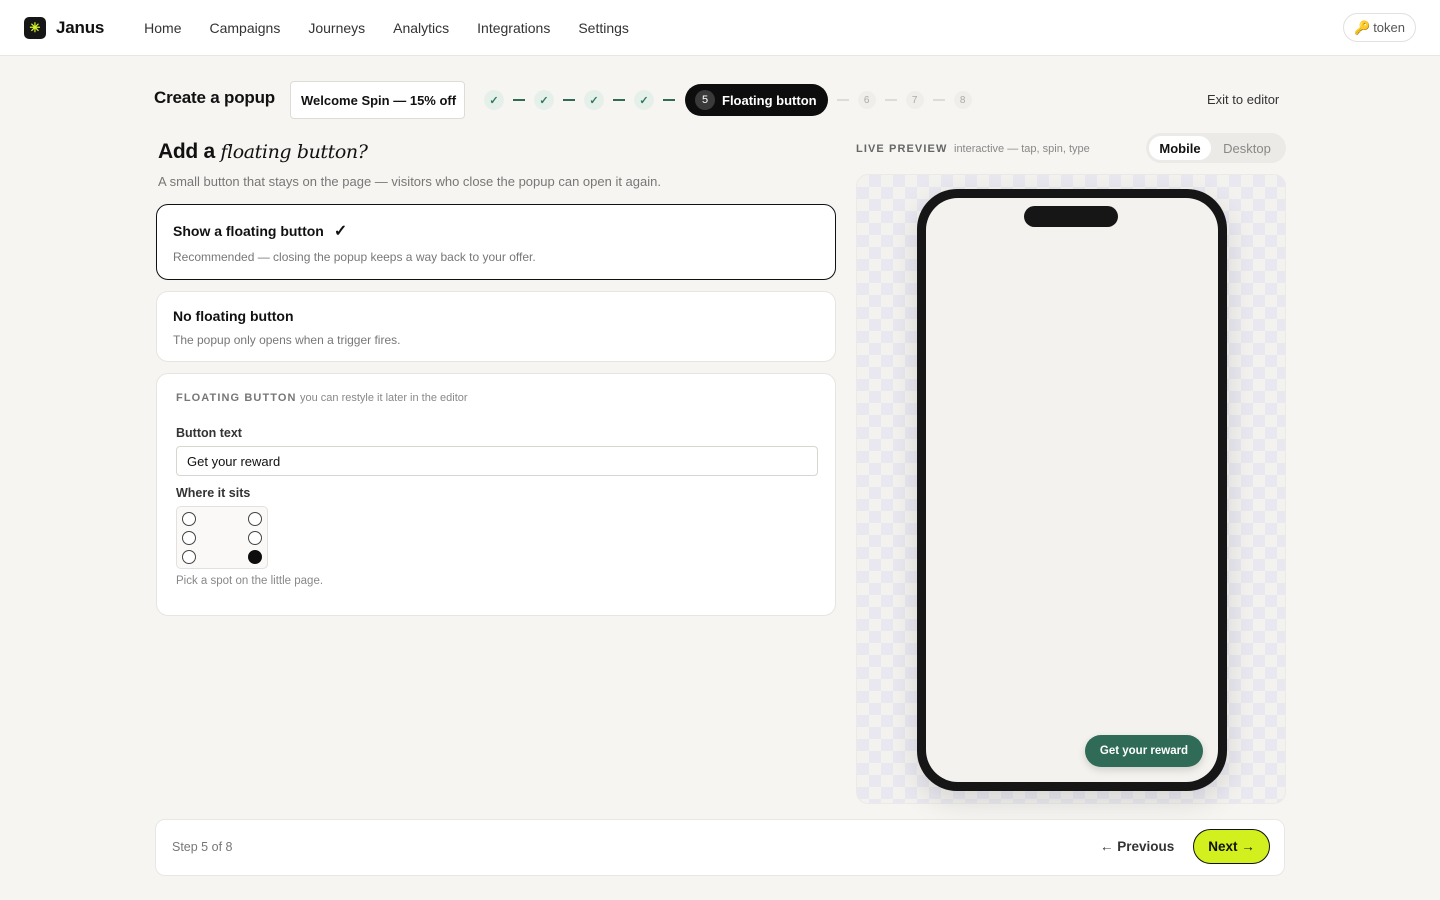 The height and width of the screenshot is (900, 1440). I want to click on wizard-stepper: ✓ ✓ ✓ ✓ 5 Floating button 6 7 8, so click(728, 100).